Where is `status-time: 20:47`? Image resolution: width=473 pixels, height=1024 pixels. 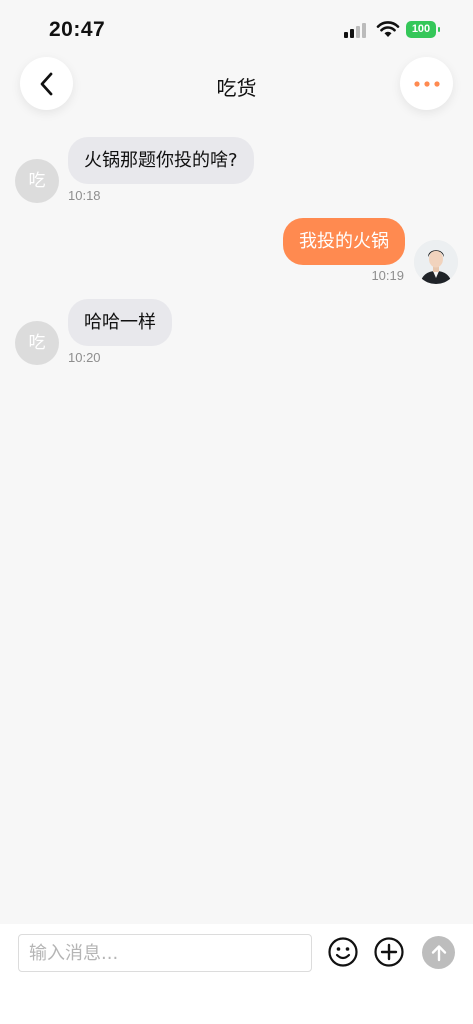 status-time: 20:47 is located at coordinates (77, 29).